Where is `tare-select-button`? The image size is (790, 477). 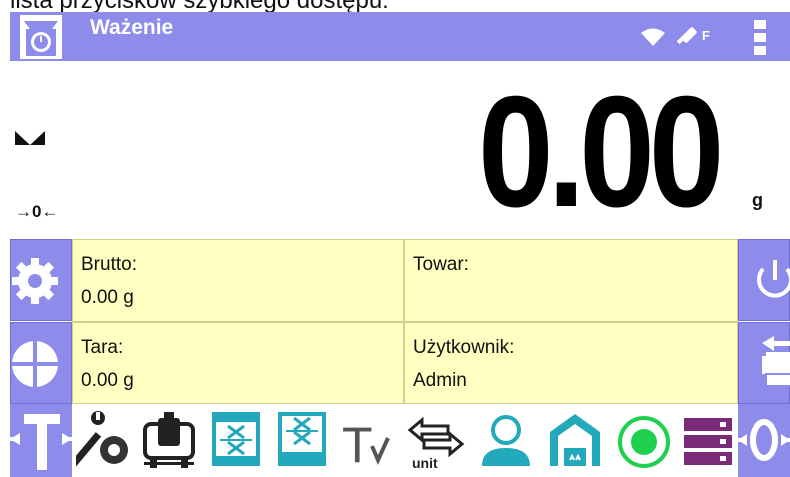
tare-select-button is located at coordinates (236, 440).